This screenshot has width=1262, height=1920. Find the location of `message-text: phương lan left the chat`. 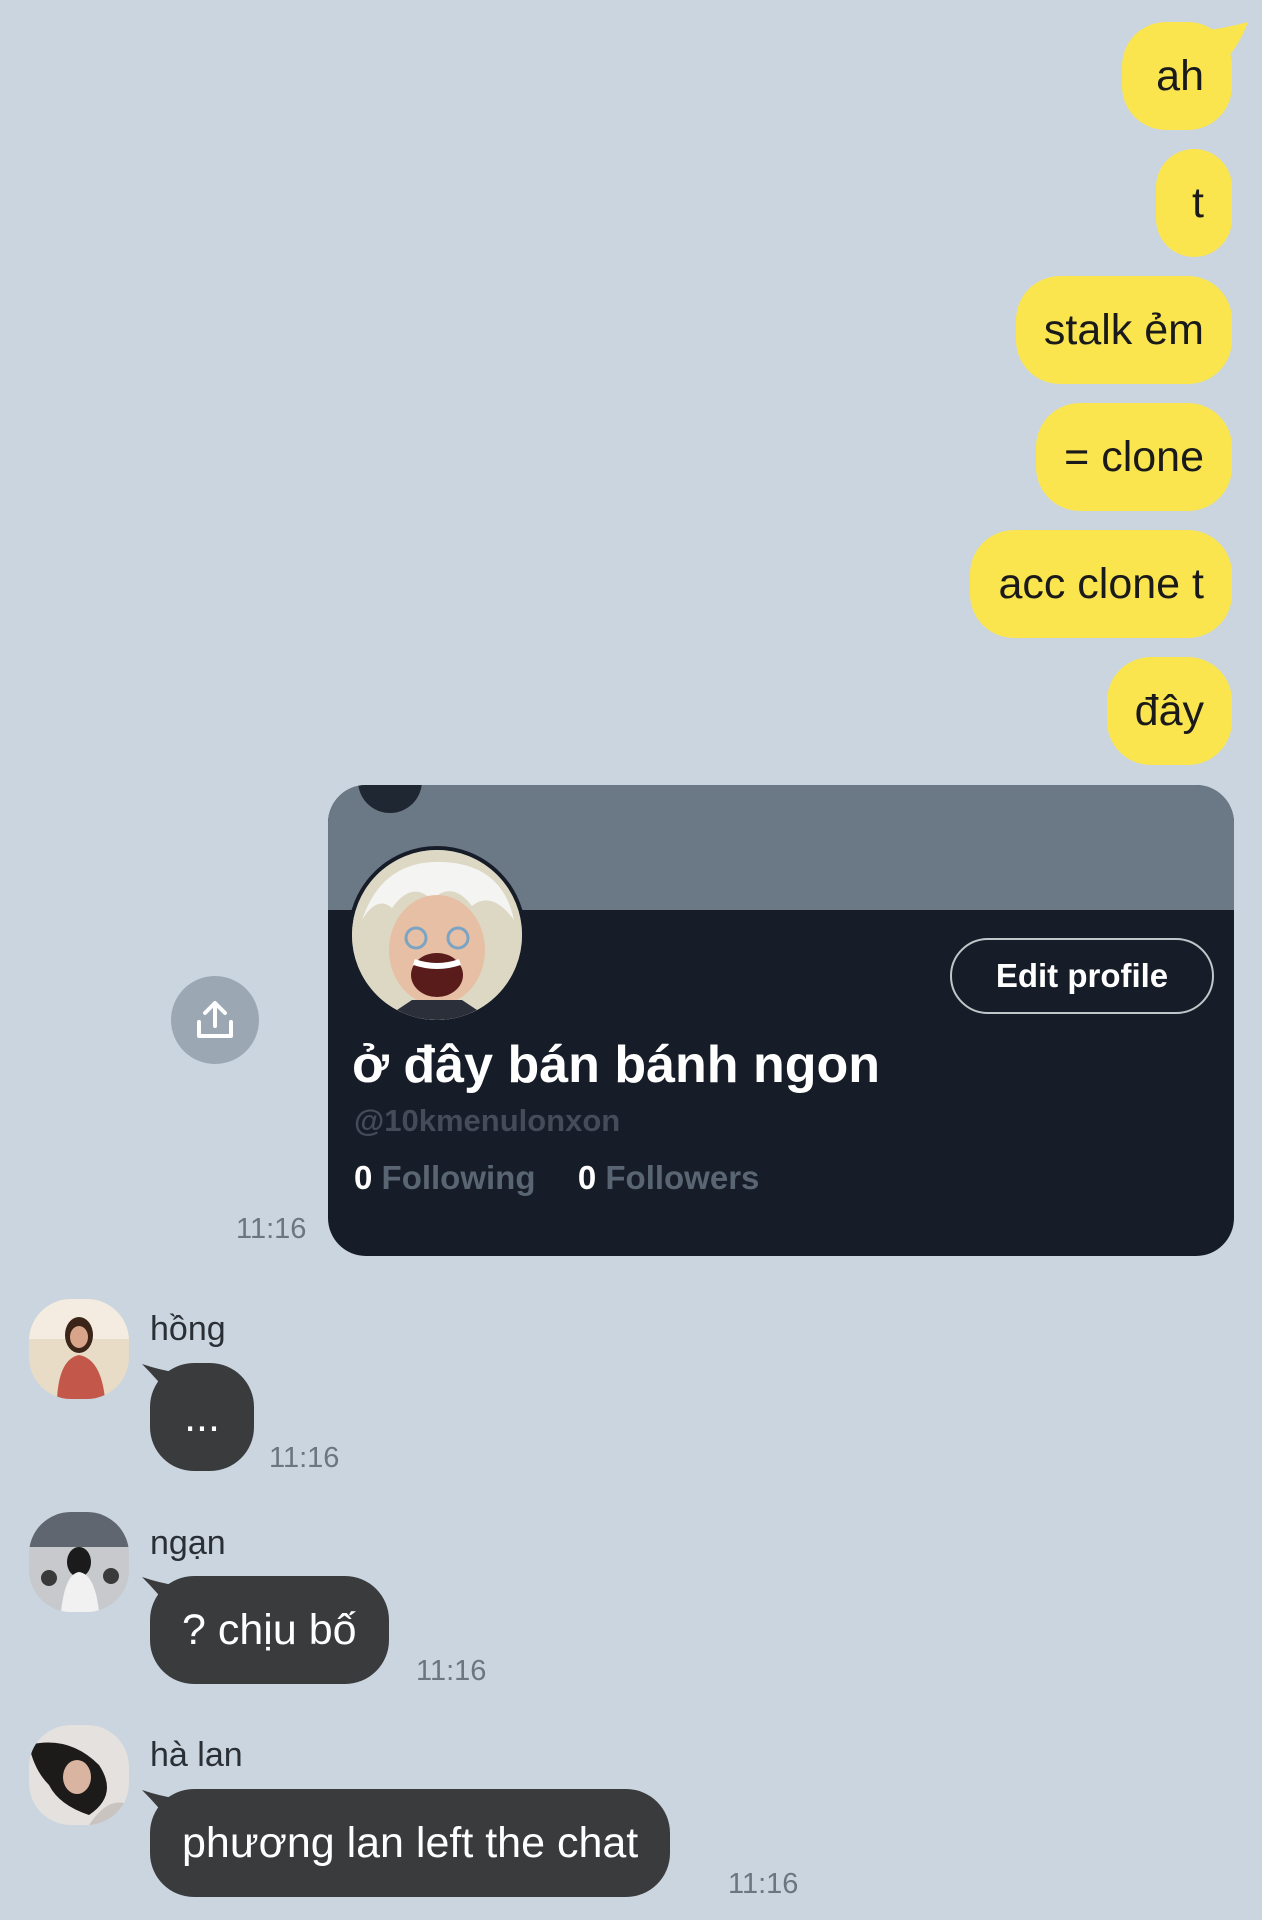

message-text: phương lan left the chat is located at coordinates (410, 1842).